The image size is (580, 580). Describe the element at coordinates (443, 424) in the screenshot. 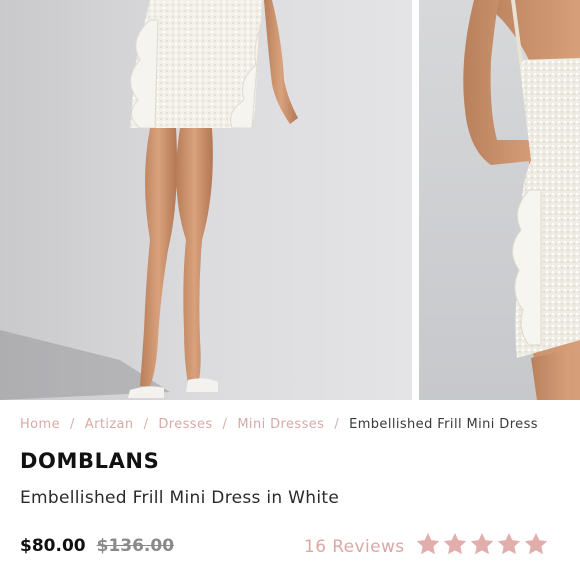

I see `breadcrumb-current: Embellished Frill Mini Dress` at that location.